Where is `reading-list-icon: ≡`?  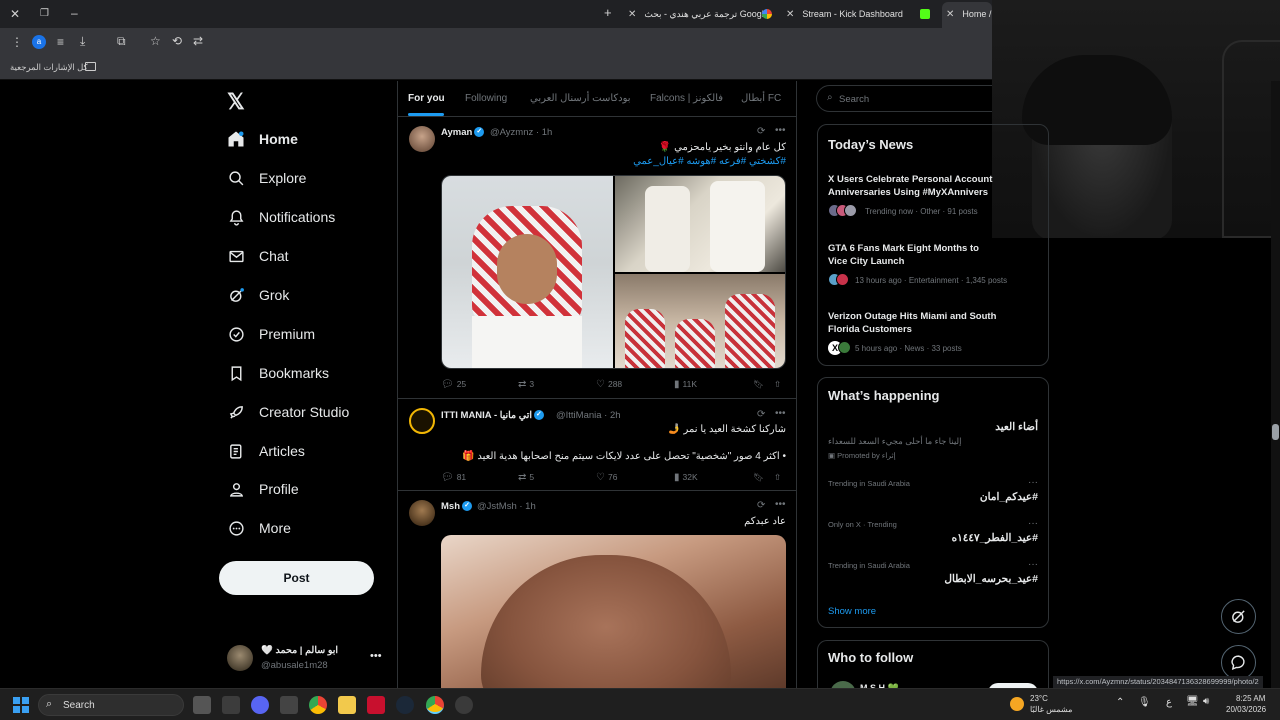
reading-list-icon: ≡ is located at coordinates (60, 42).